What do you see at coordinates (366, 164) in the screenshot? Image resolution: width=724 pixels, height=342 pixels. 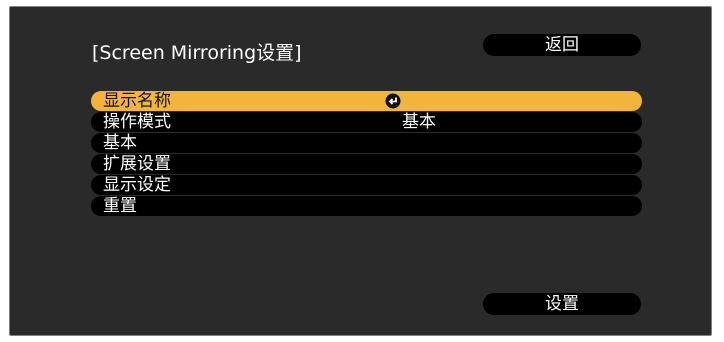 I see `menu-item-extended-settings: 扩展设置` at bounding box center [366, 164].